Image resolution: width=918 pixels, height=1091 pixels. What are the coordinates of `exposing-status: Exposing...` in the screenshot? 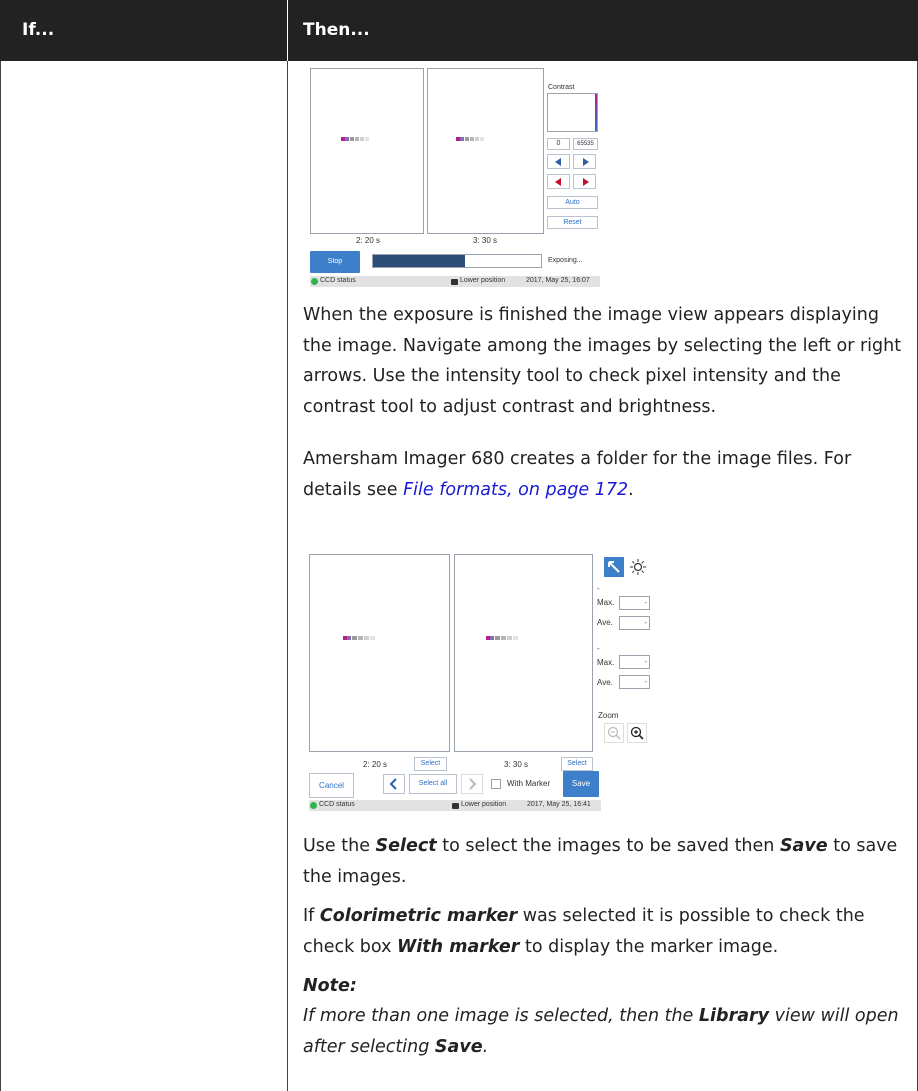 It's located at (565, 260).